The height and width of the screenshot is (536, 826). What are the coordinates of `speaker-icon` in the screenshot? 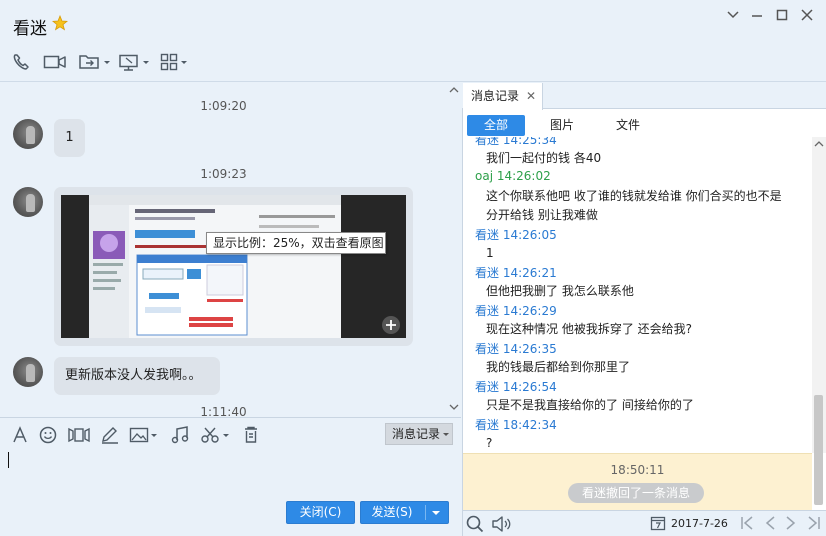 It's located at (502, 524).